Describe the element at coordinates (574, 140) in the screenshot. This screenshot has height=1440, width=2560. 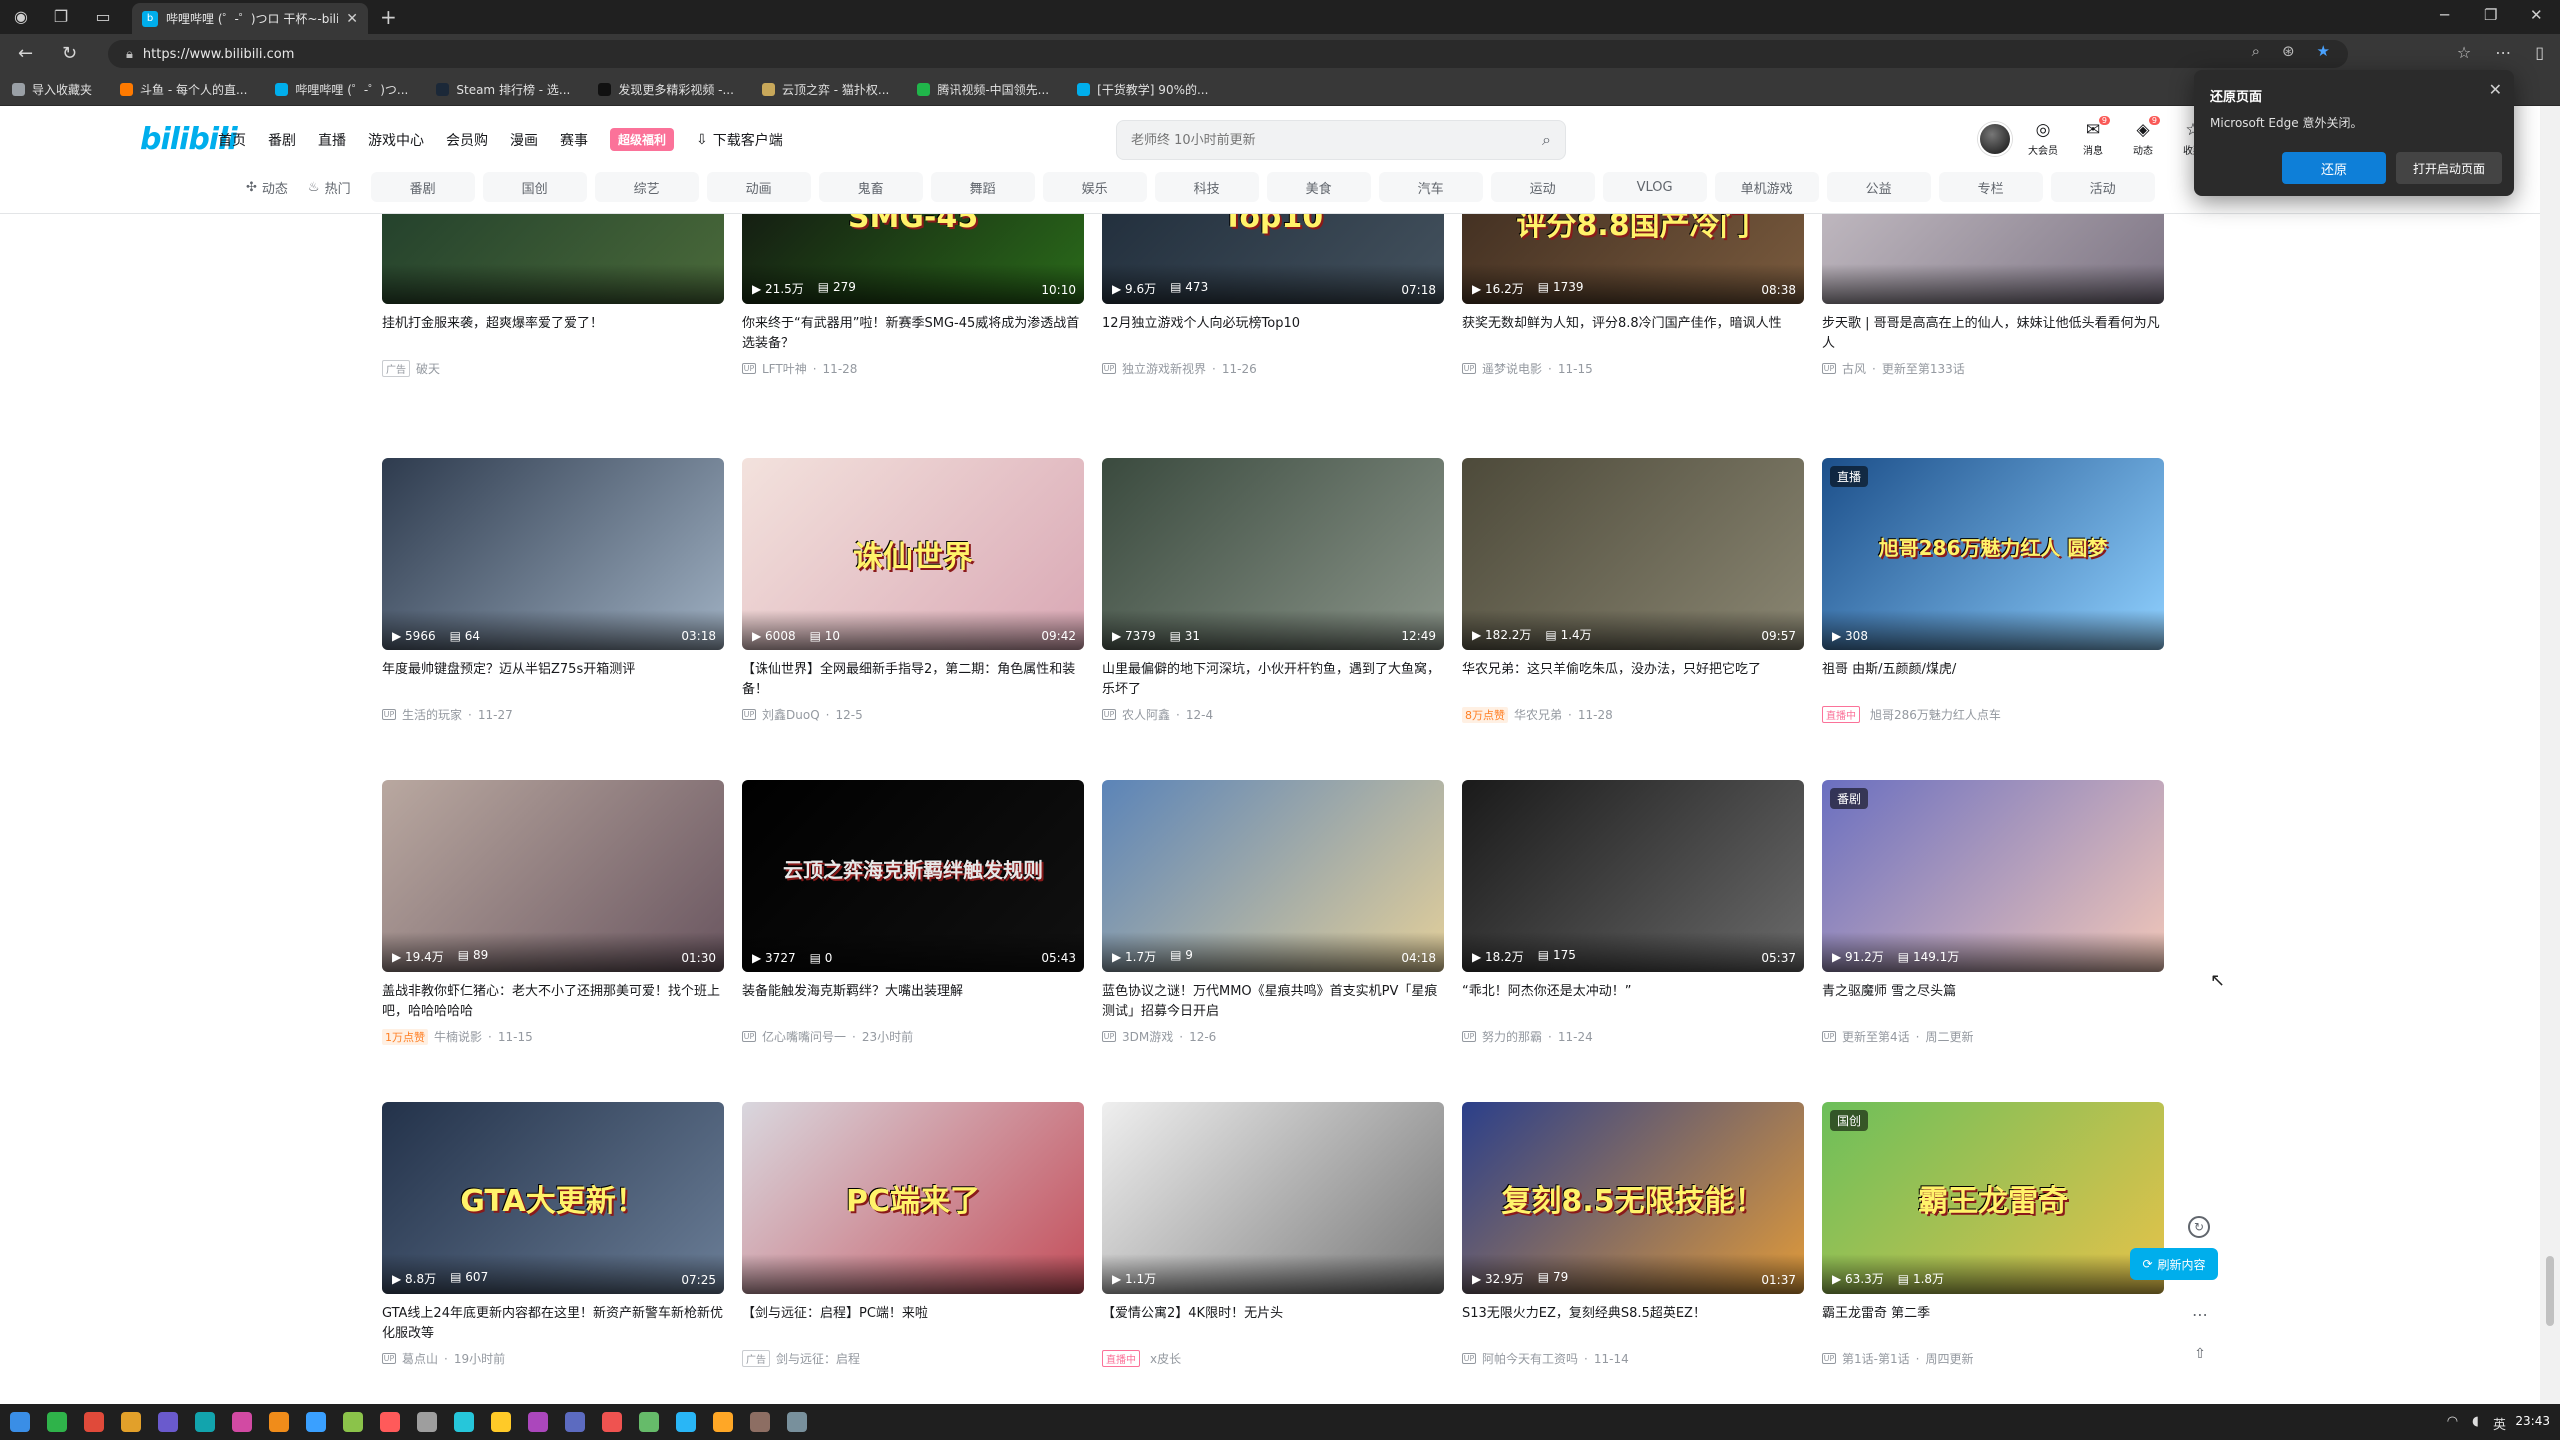
I see `top-nav-item: 赛事` at that location.